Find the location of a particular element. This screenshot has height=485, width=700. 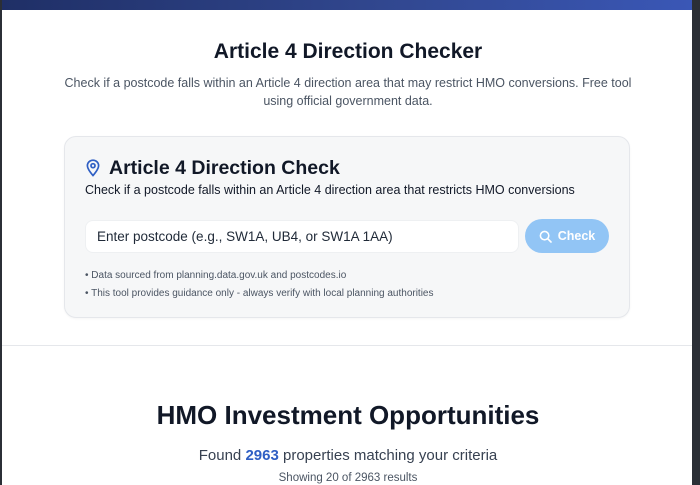

card-header: Article 4 Direction Check is located at coordinates (212, 168).